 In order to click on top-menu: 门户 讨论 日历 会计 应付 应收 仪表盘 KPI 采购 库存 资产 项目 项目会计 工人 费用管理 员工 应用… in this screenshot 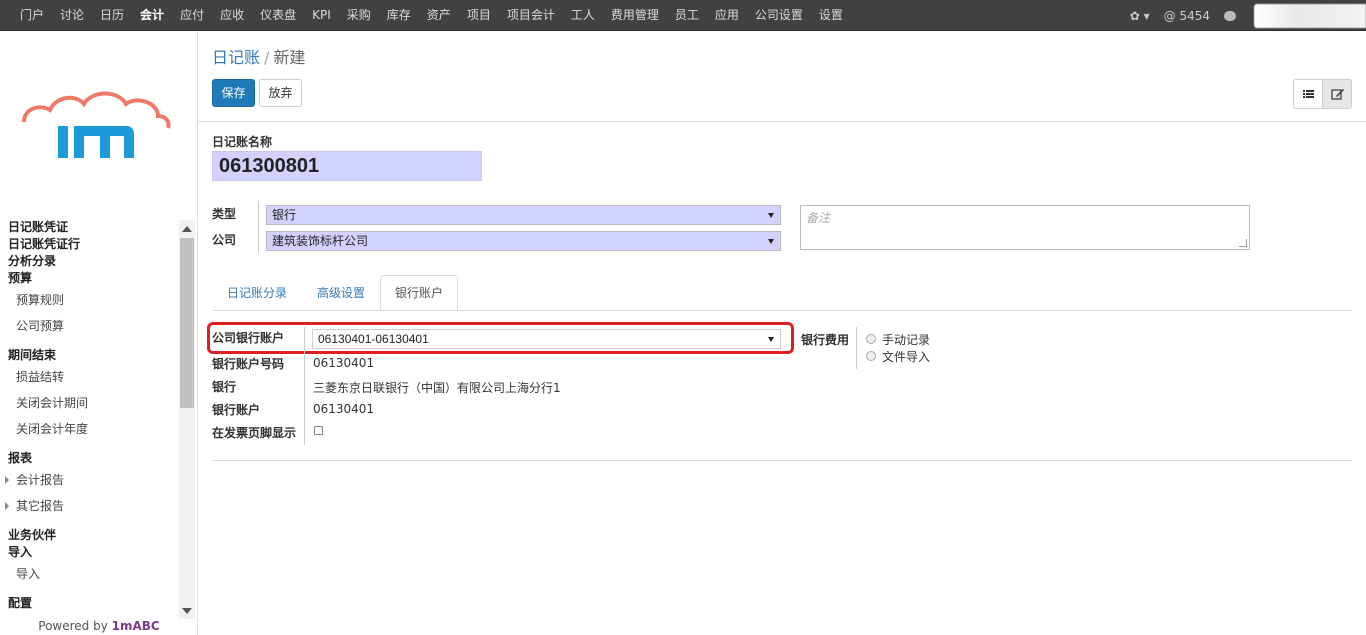, I will do `click(431, 15)`.